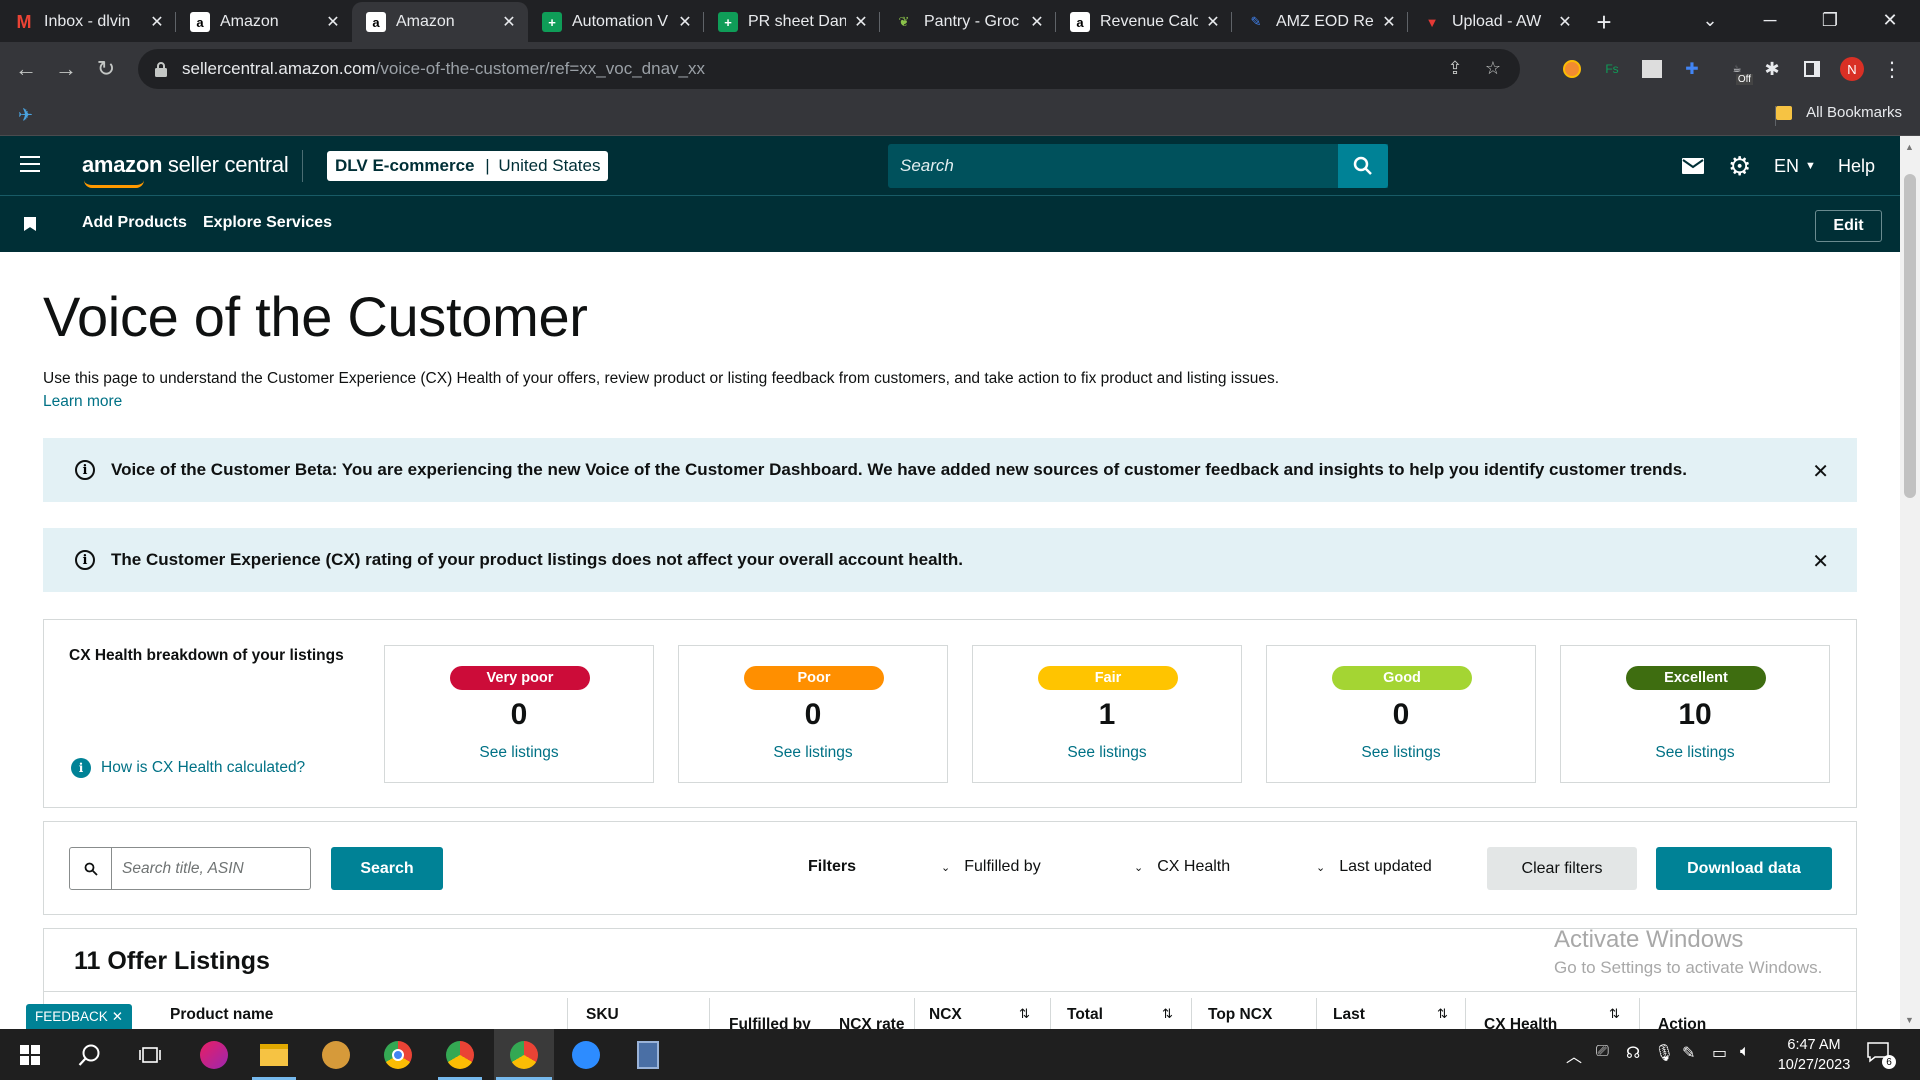  Describe the element at coordinates (1562, 868) in the screenshot. I see `clear-filters-button: Clear filters` at that location.